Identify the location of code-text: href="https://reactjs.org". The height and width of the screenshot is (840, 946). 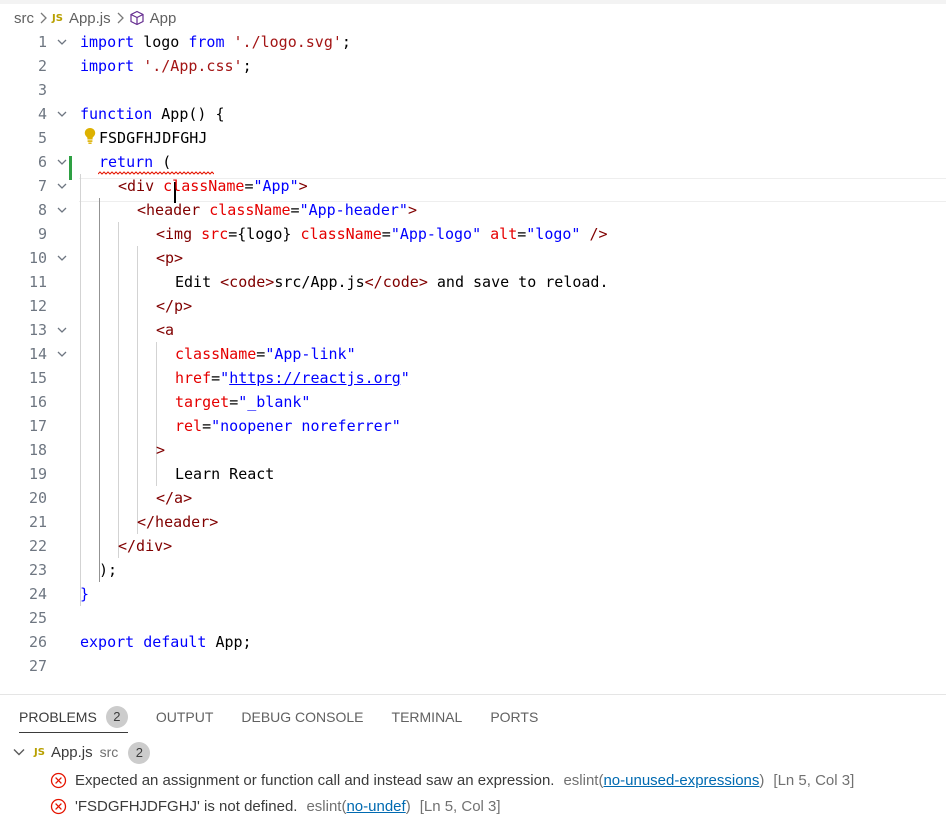
(292, 378).